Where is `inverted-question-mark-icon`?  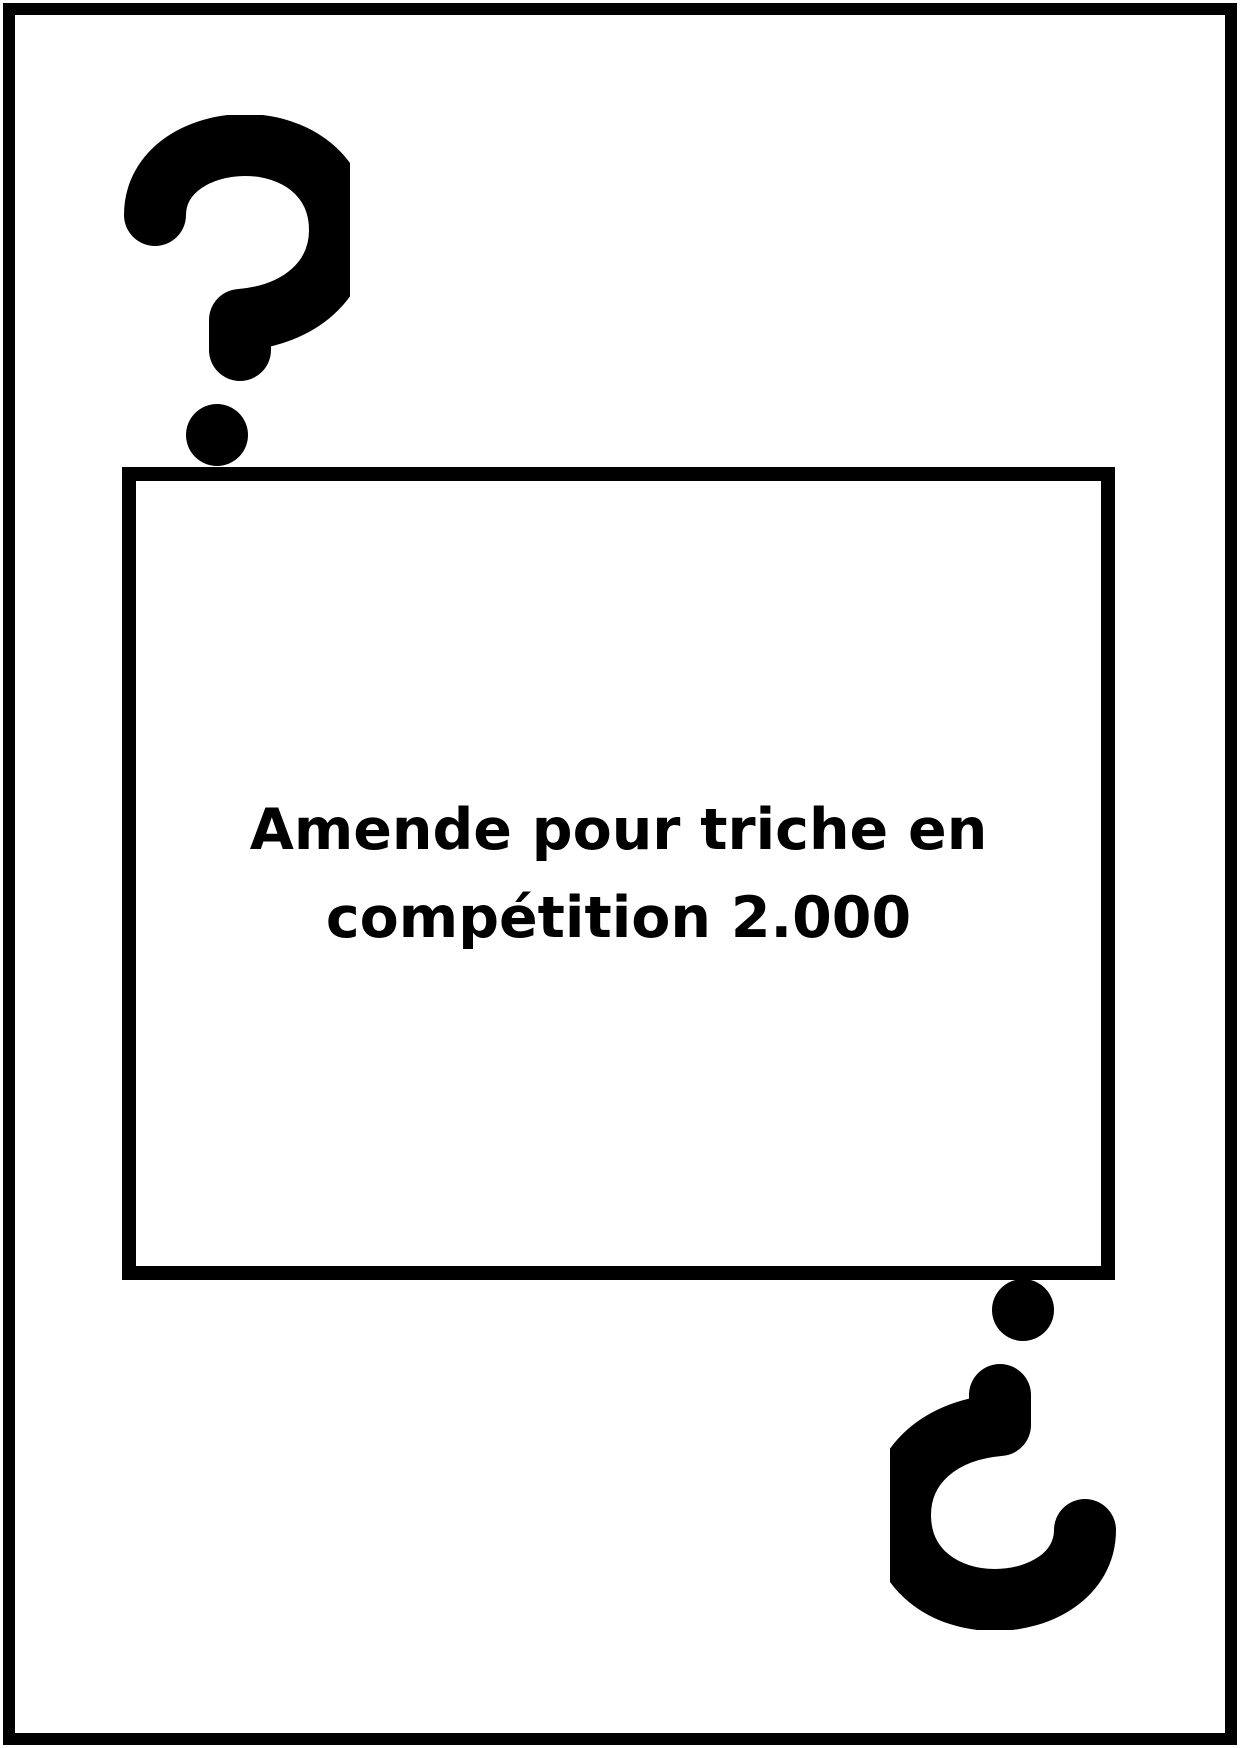 inverted-question-mark-icon is located at coordinates (1003, 1454).